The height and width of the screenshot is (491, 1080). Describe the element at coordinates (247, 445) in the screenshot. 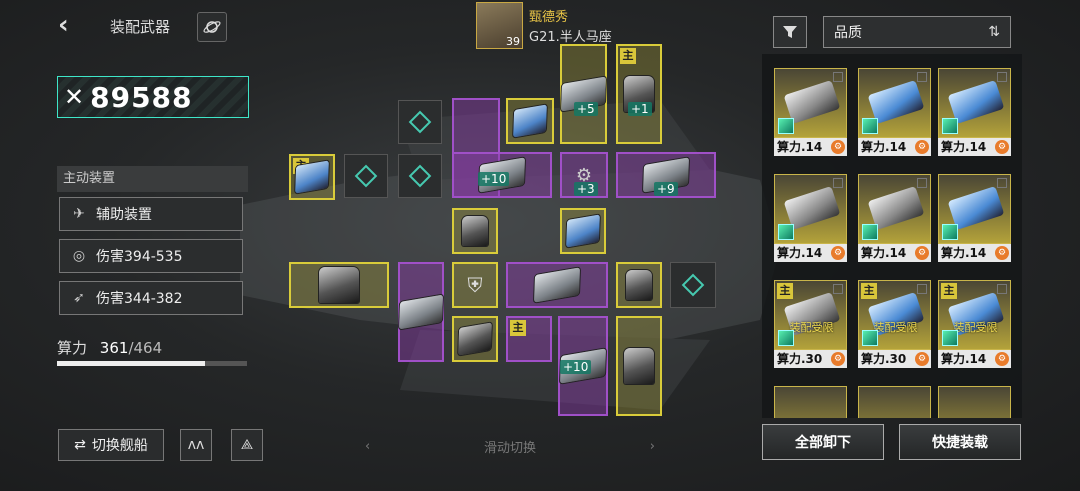

I see `formation-icon: ⟁` at that location.